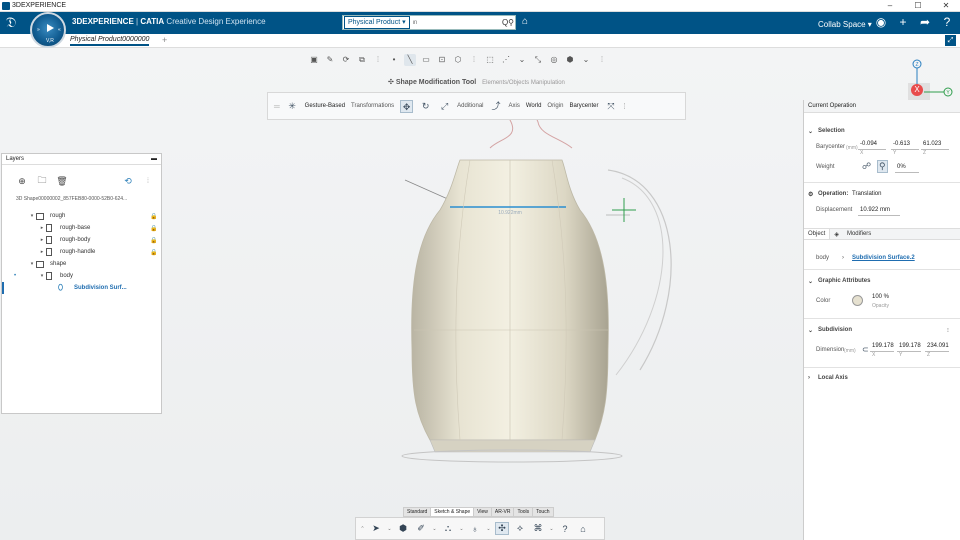  Describe the element at coordinates (865, 349) in the screenshot. I see `link-dimensions-icon: ⊂` at that location.